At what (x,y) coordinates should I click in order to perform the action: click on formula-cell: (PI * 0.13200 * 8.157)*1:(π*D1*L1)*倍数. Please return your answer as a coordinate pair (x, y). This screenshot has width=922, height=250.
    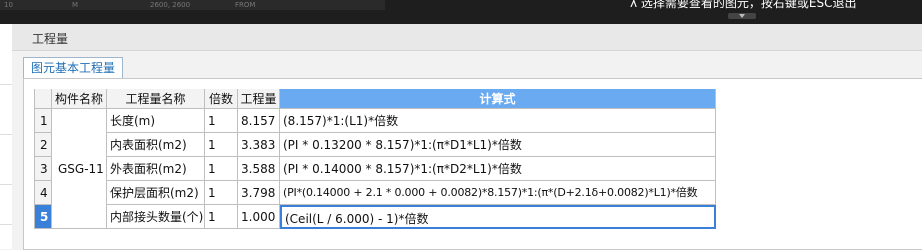
    Looking at the image, I should click on (498, 145).